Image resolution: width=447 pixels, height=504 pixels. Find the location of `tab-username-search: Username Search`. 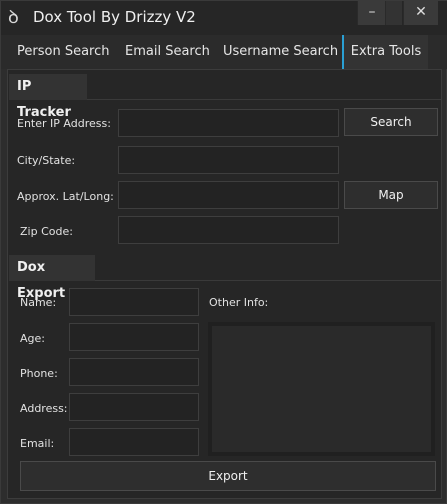

tab-username-search: Username Search is located at coordinates (280, 52).